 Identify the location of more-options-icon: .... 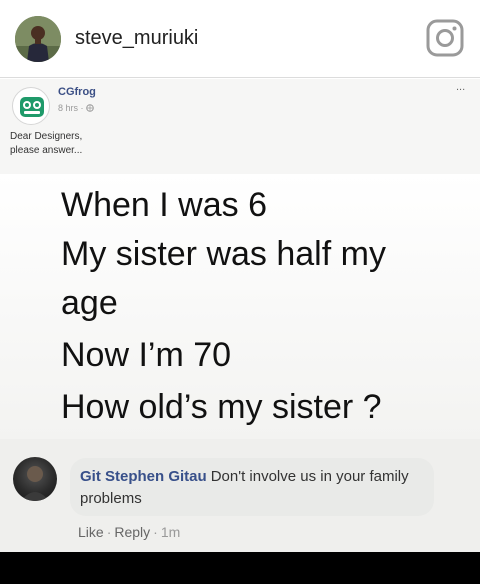
(460, 87).